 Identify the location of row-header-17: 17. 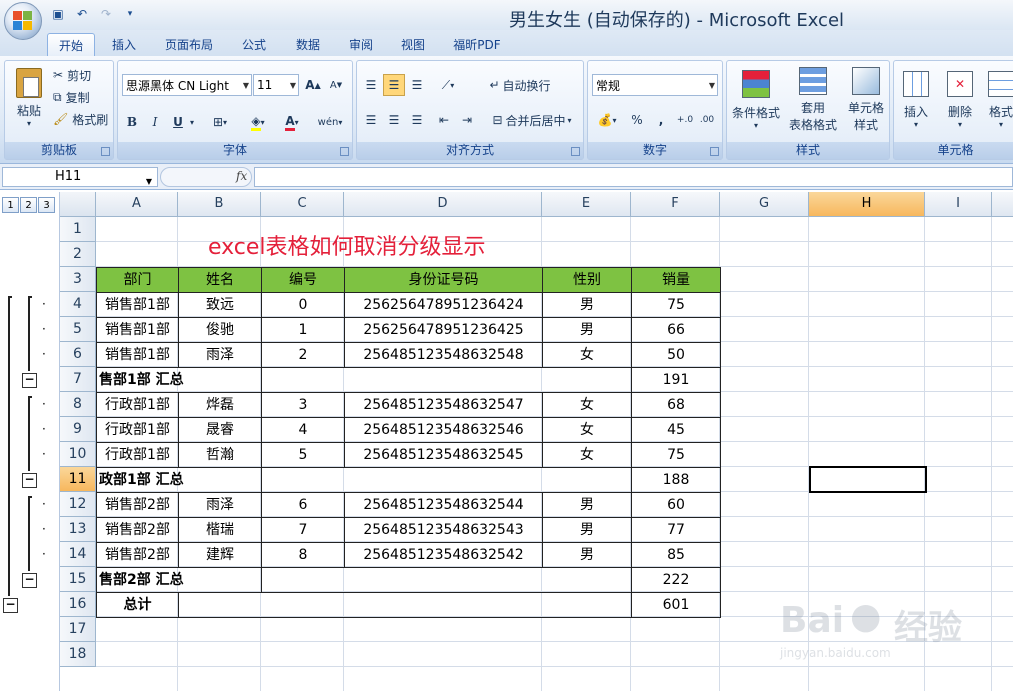
(78, 629).